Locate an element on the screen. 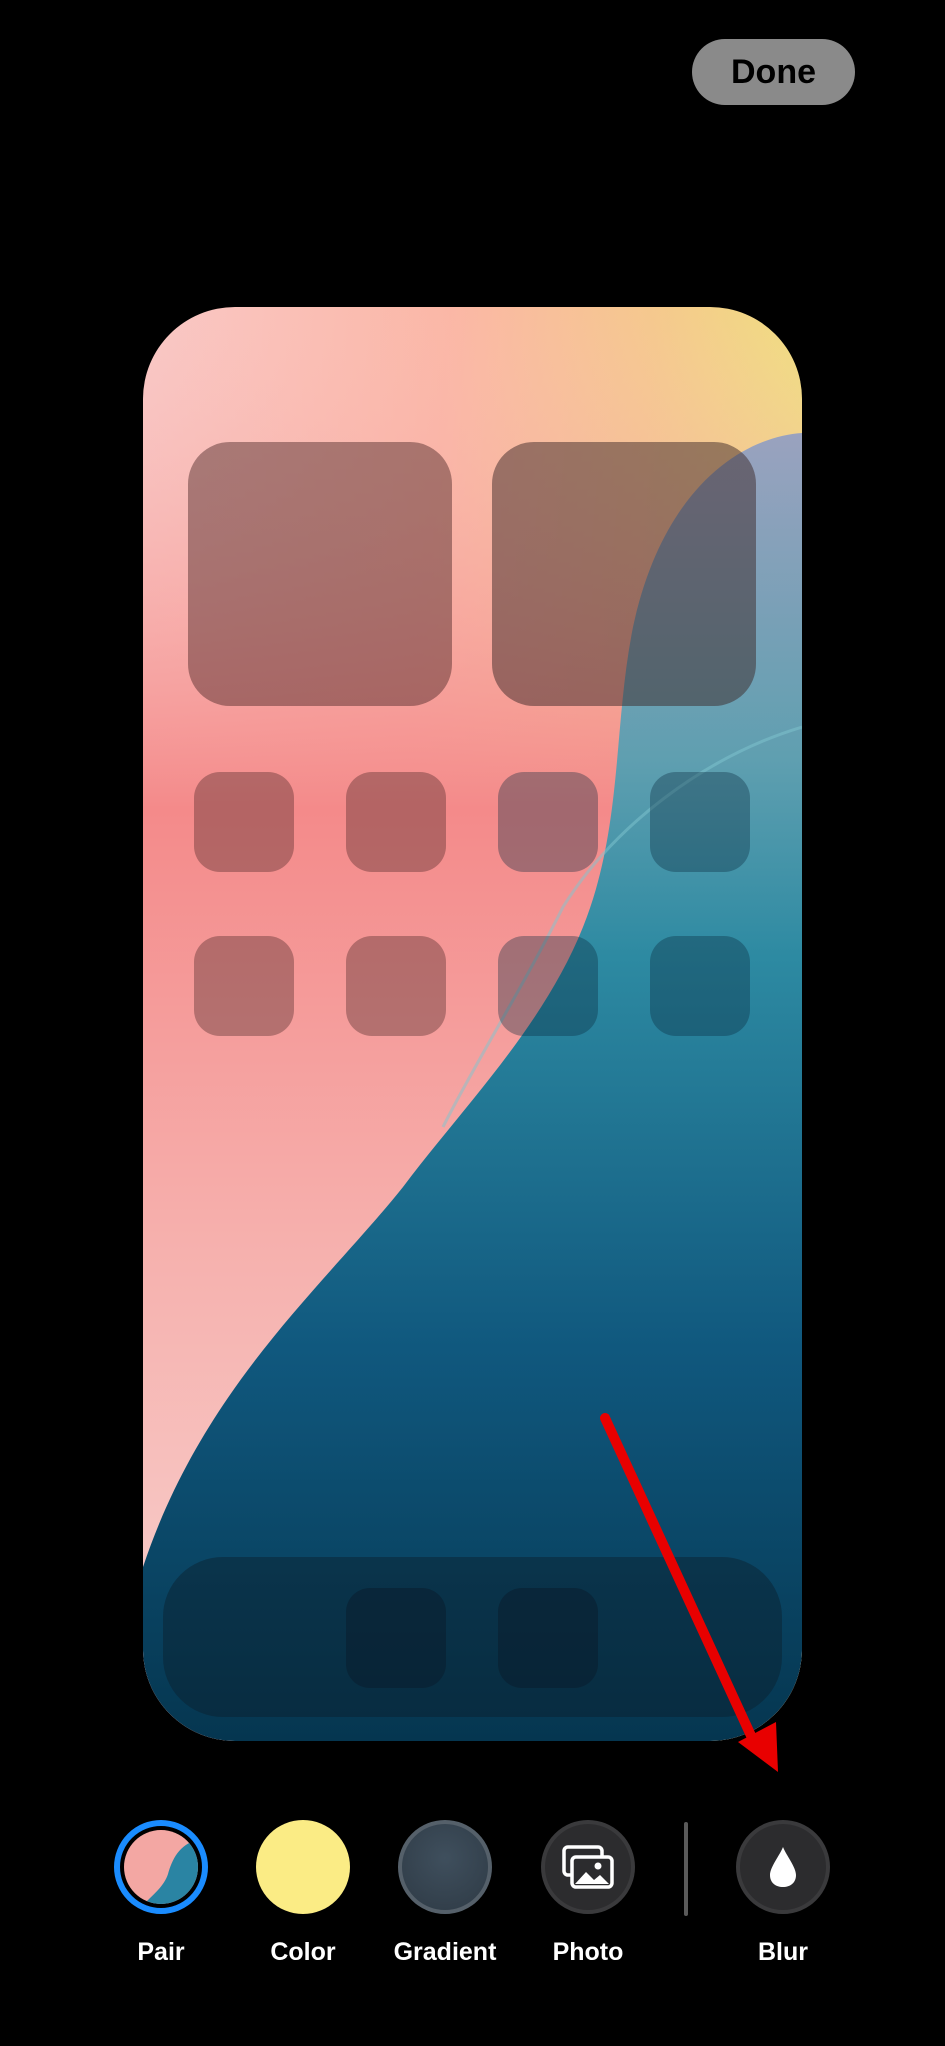 Image resolution: width=945 pixels, height=2046 pixels. color-label: Color is located at coordinates (303, 1952).